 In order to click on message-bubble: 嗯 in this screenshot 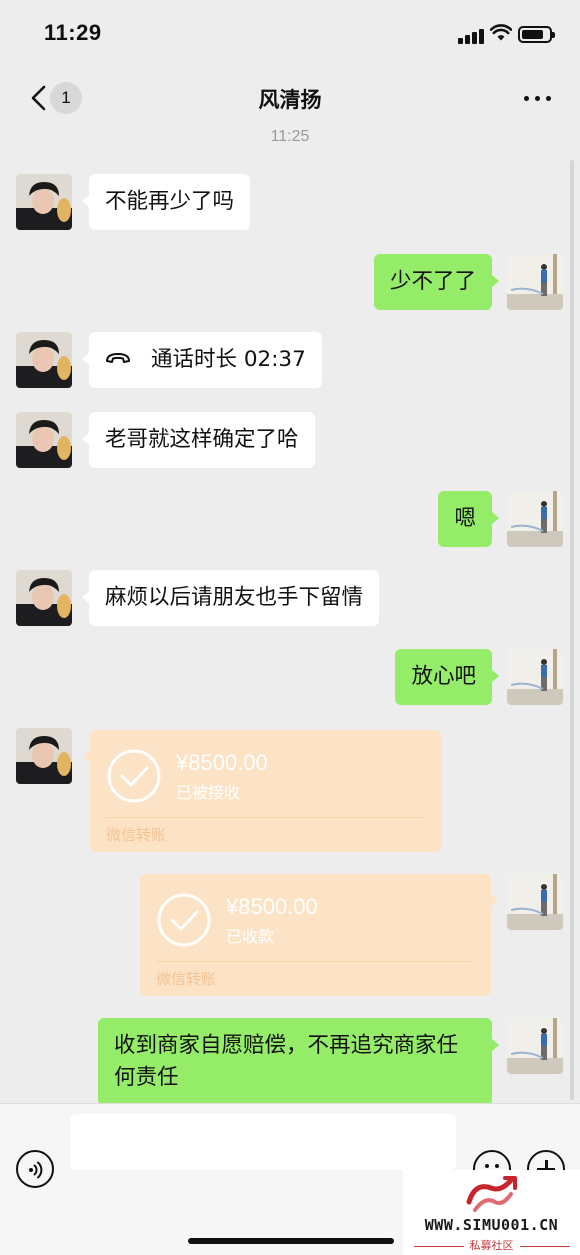, I will do `click(468, 519)`.